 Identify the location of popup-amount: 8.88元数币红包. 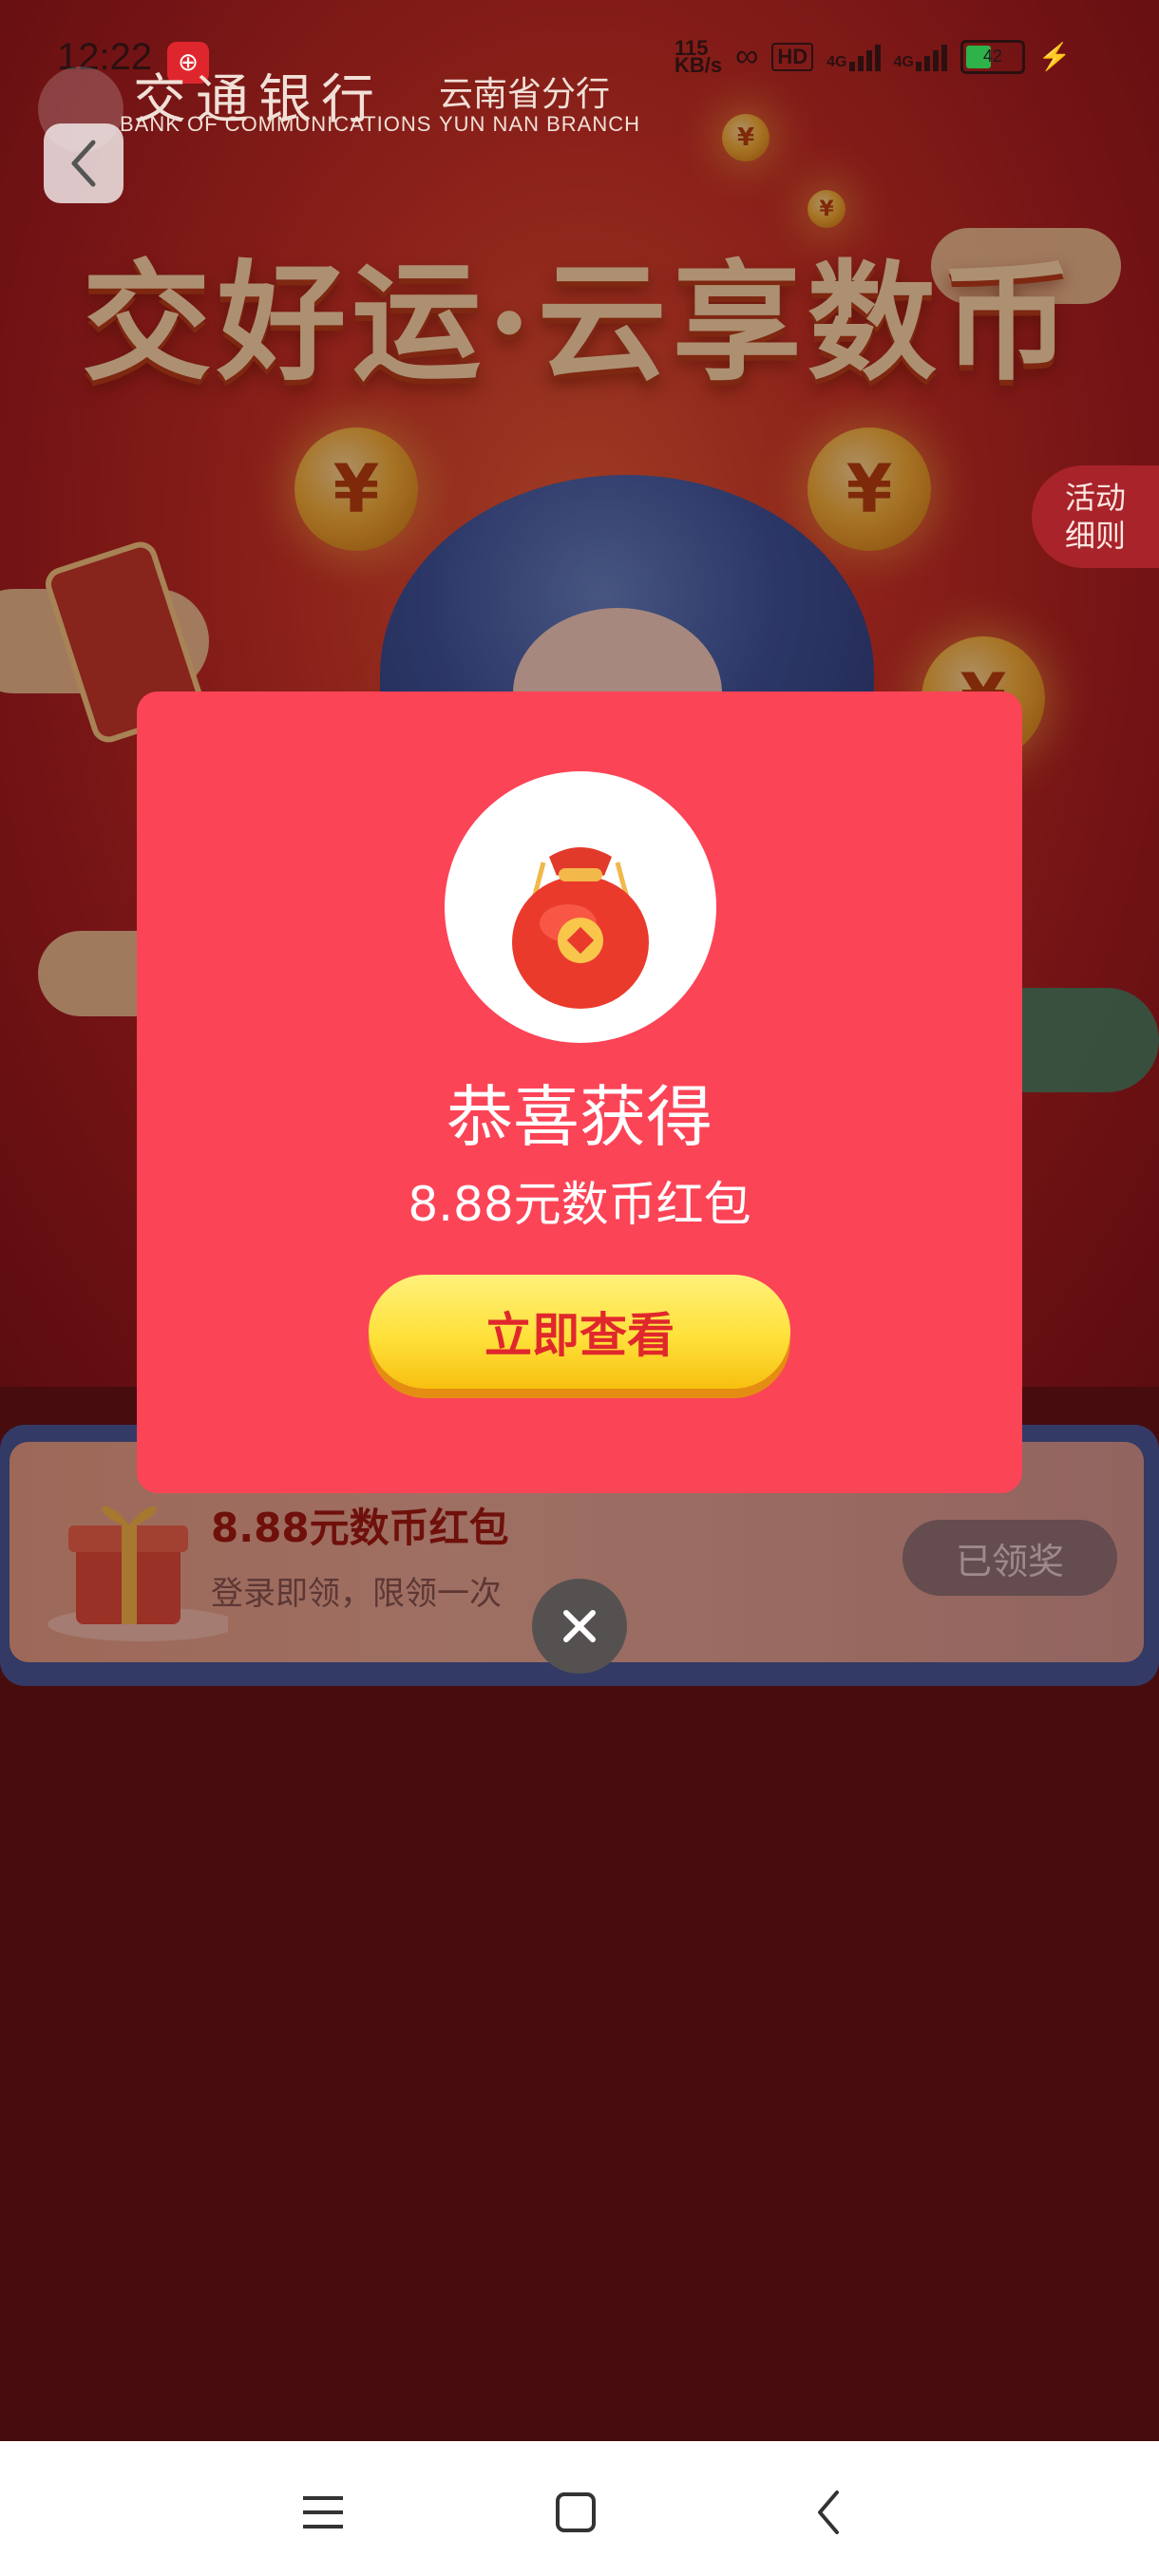
(579, 1204).